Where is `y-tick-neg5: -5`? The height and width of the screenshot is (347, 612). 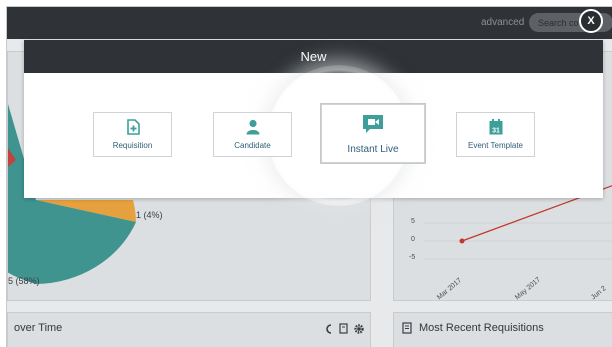
y-tick-neg5: -5 is located at coordinates (412, 257).